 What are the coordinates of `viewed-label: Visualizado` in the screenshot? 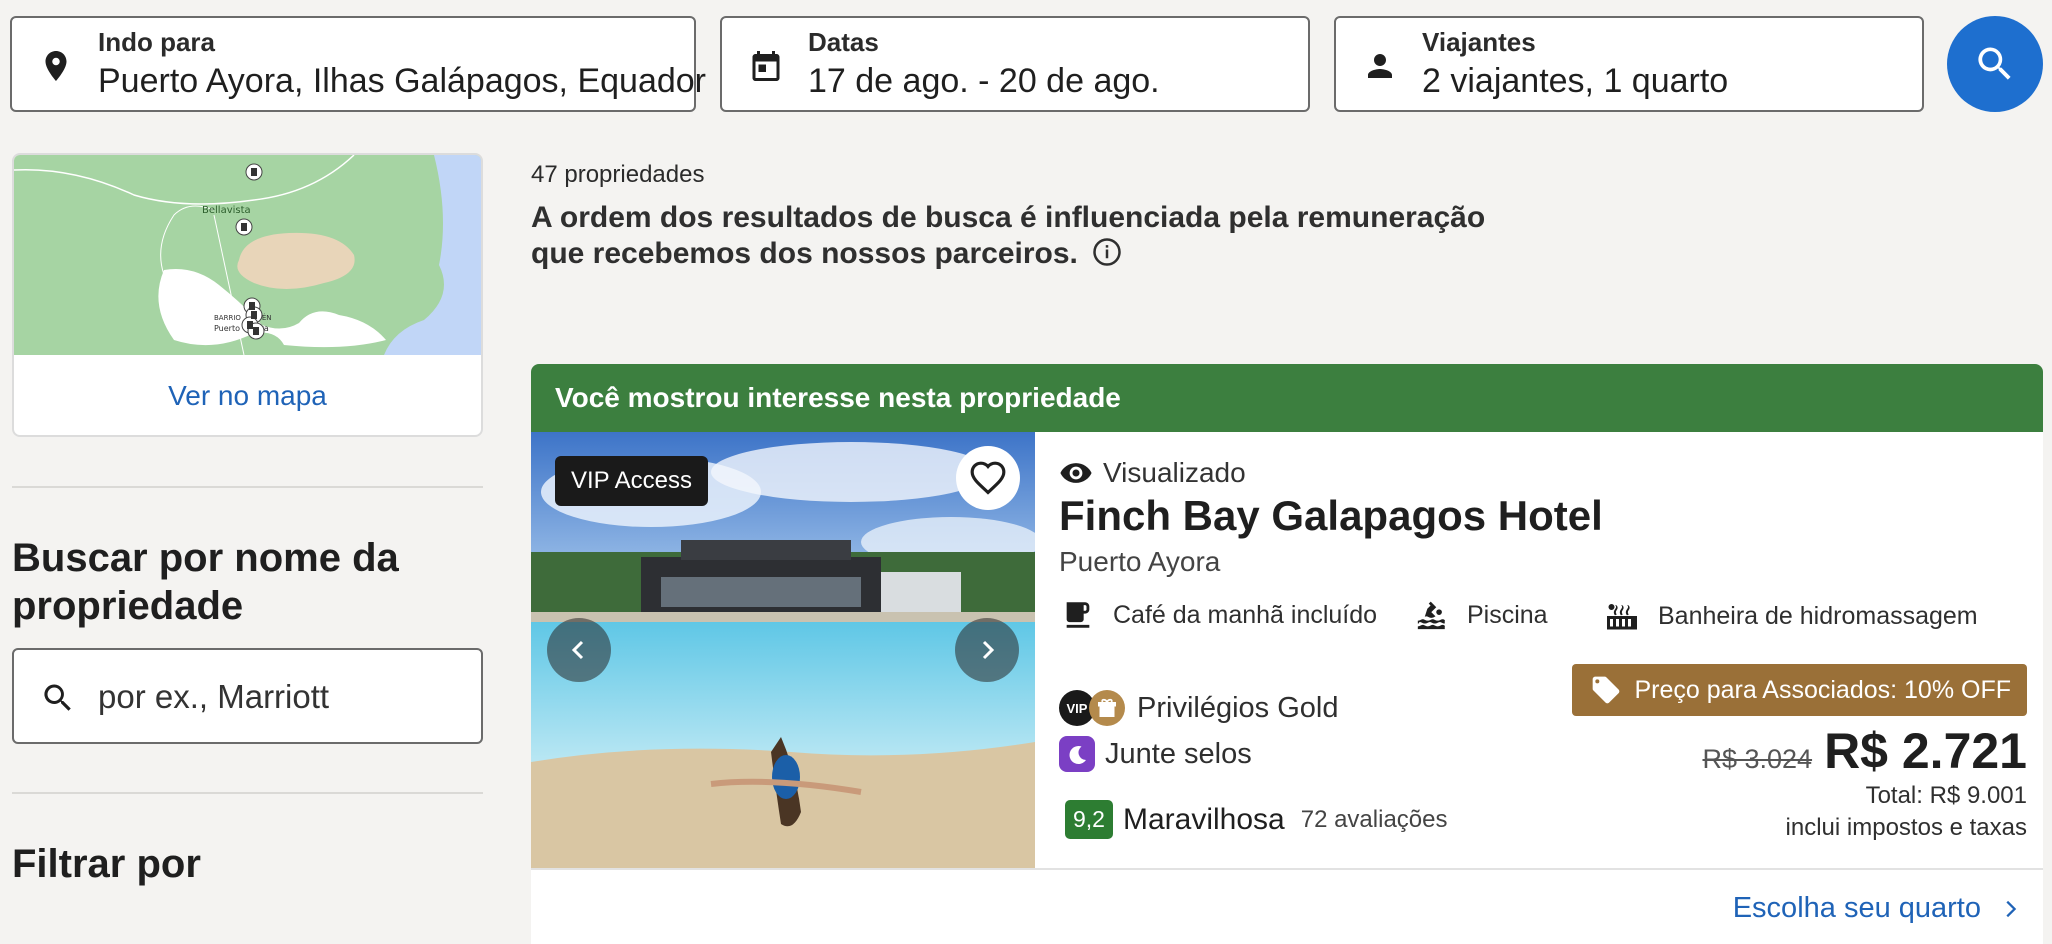 It's located at (1174, 472).